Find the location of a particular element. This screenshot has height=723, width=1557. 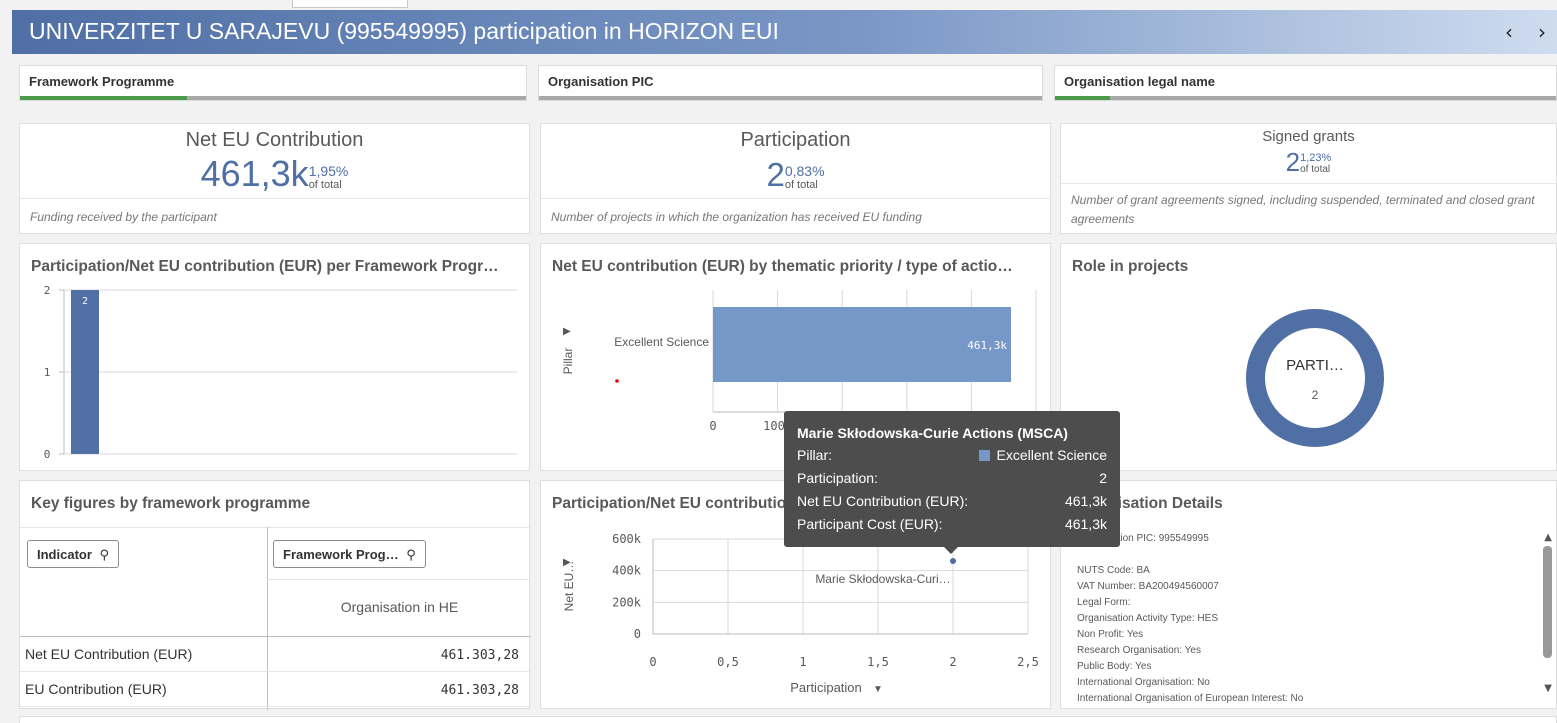

role-donut-chart: PARTI… 2 is located at coordinates (1309, 358).